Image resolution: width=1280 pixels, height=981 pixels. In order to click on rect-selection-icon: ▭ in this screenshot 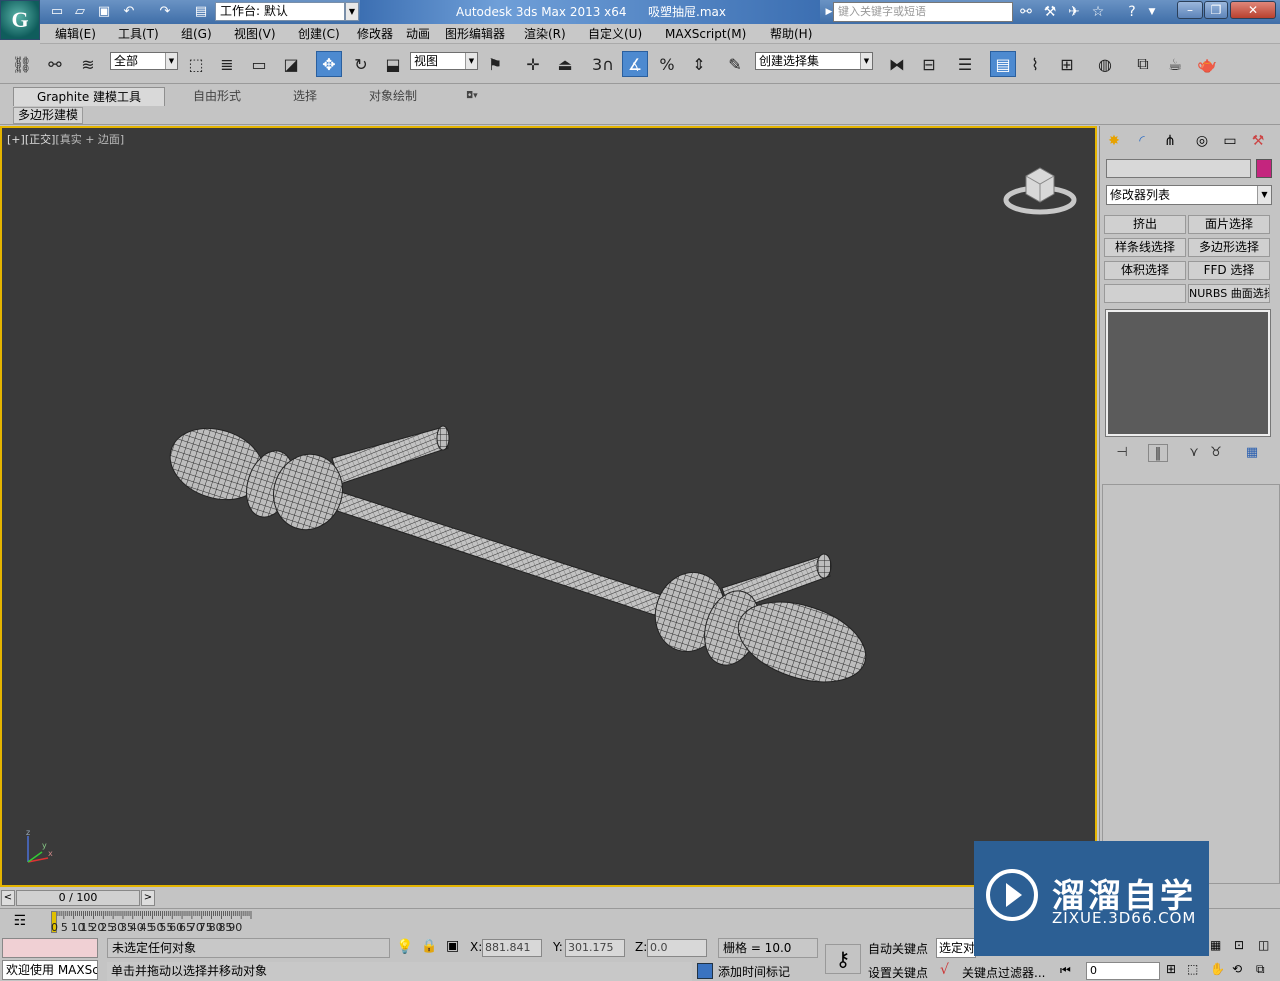, I will do `click(259, 64)`.